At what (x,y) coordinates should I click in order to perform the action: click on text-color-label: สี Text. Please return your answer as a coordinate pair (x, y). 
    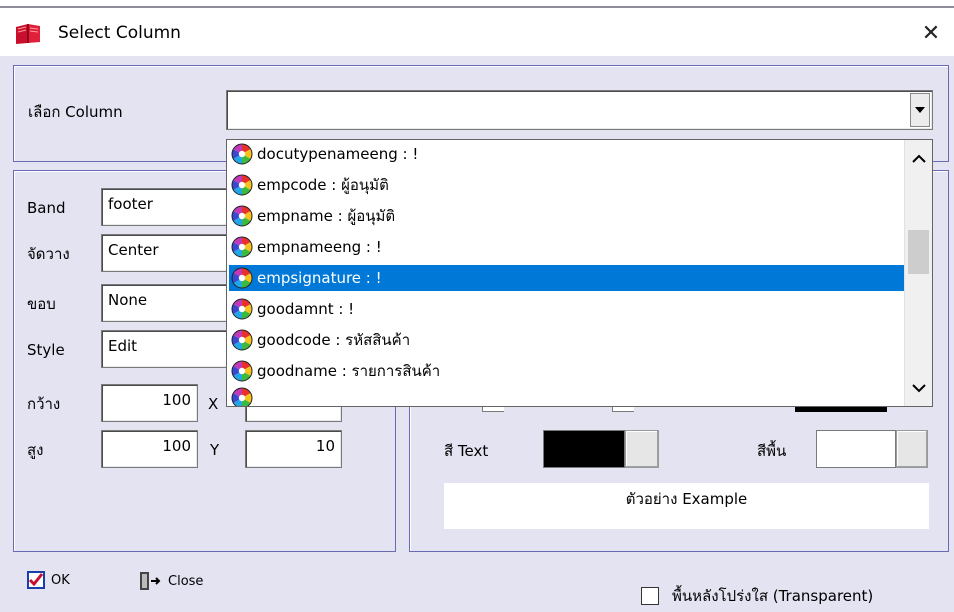
    Looking at the image, I should click on (466, 451).